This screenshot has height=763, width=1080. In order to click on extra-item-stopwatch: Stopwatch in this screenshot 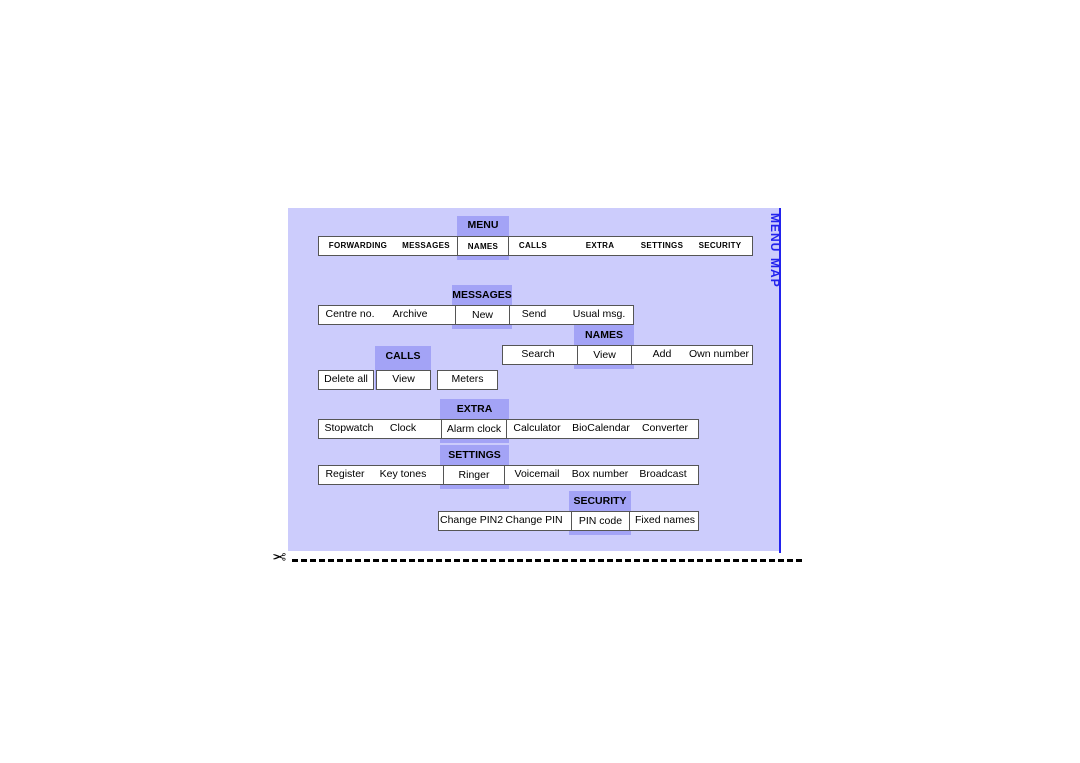, I will do `click(349, 429)`.